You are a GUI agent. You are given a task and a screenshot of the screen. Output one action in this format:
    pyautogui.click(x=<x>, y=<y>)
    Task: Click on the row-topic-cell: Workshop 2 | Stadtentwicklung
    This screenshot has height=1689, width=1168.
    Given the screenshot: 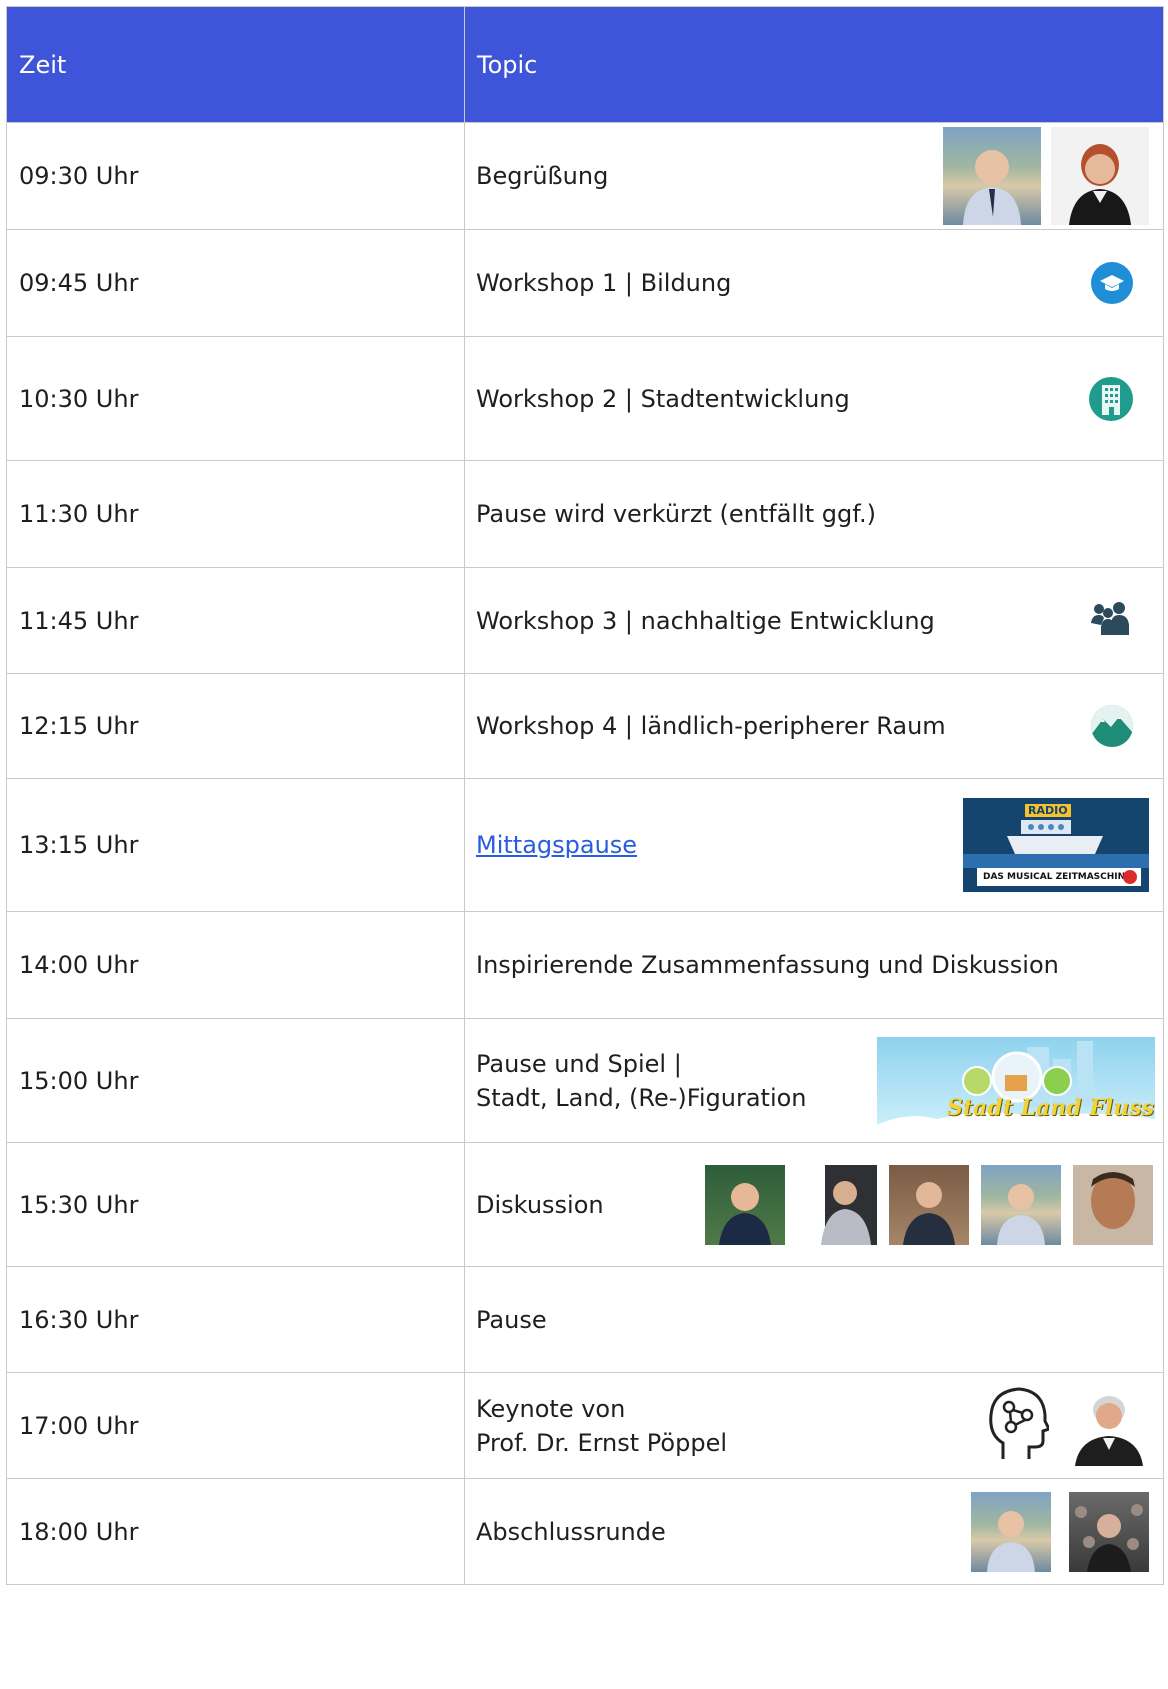 What is the action you would take?
    pyautogui.click(x=814, y=398)
    